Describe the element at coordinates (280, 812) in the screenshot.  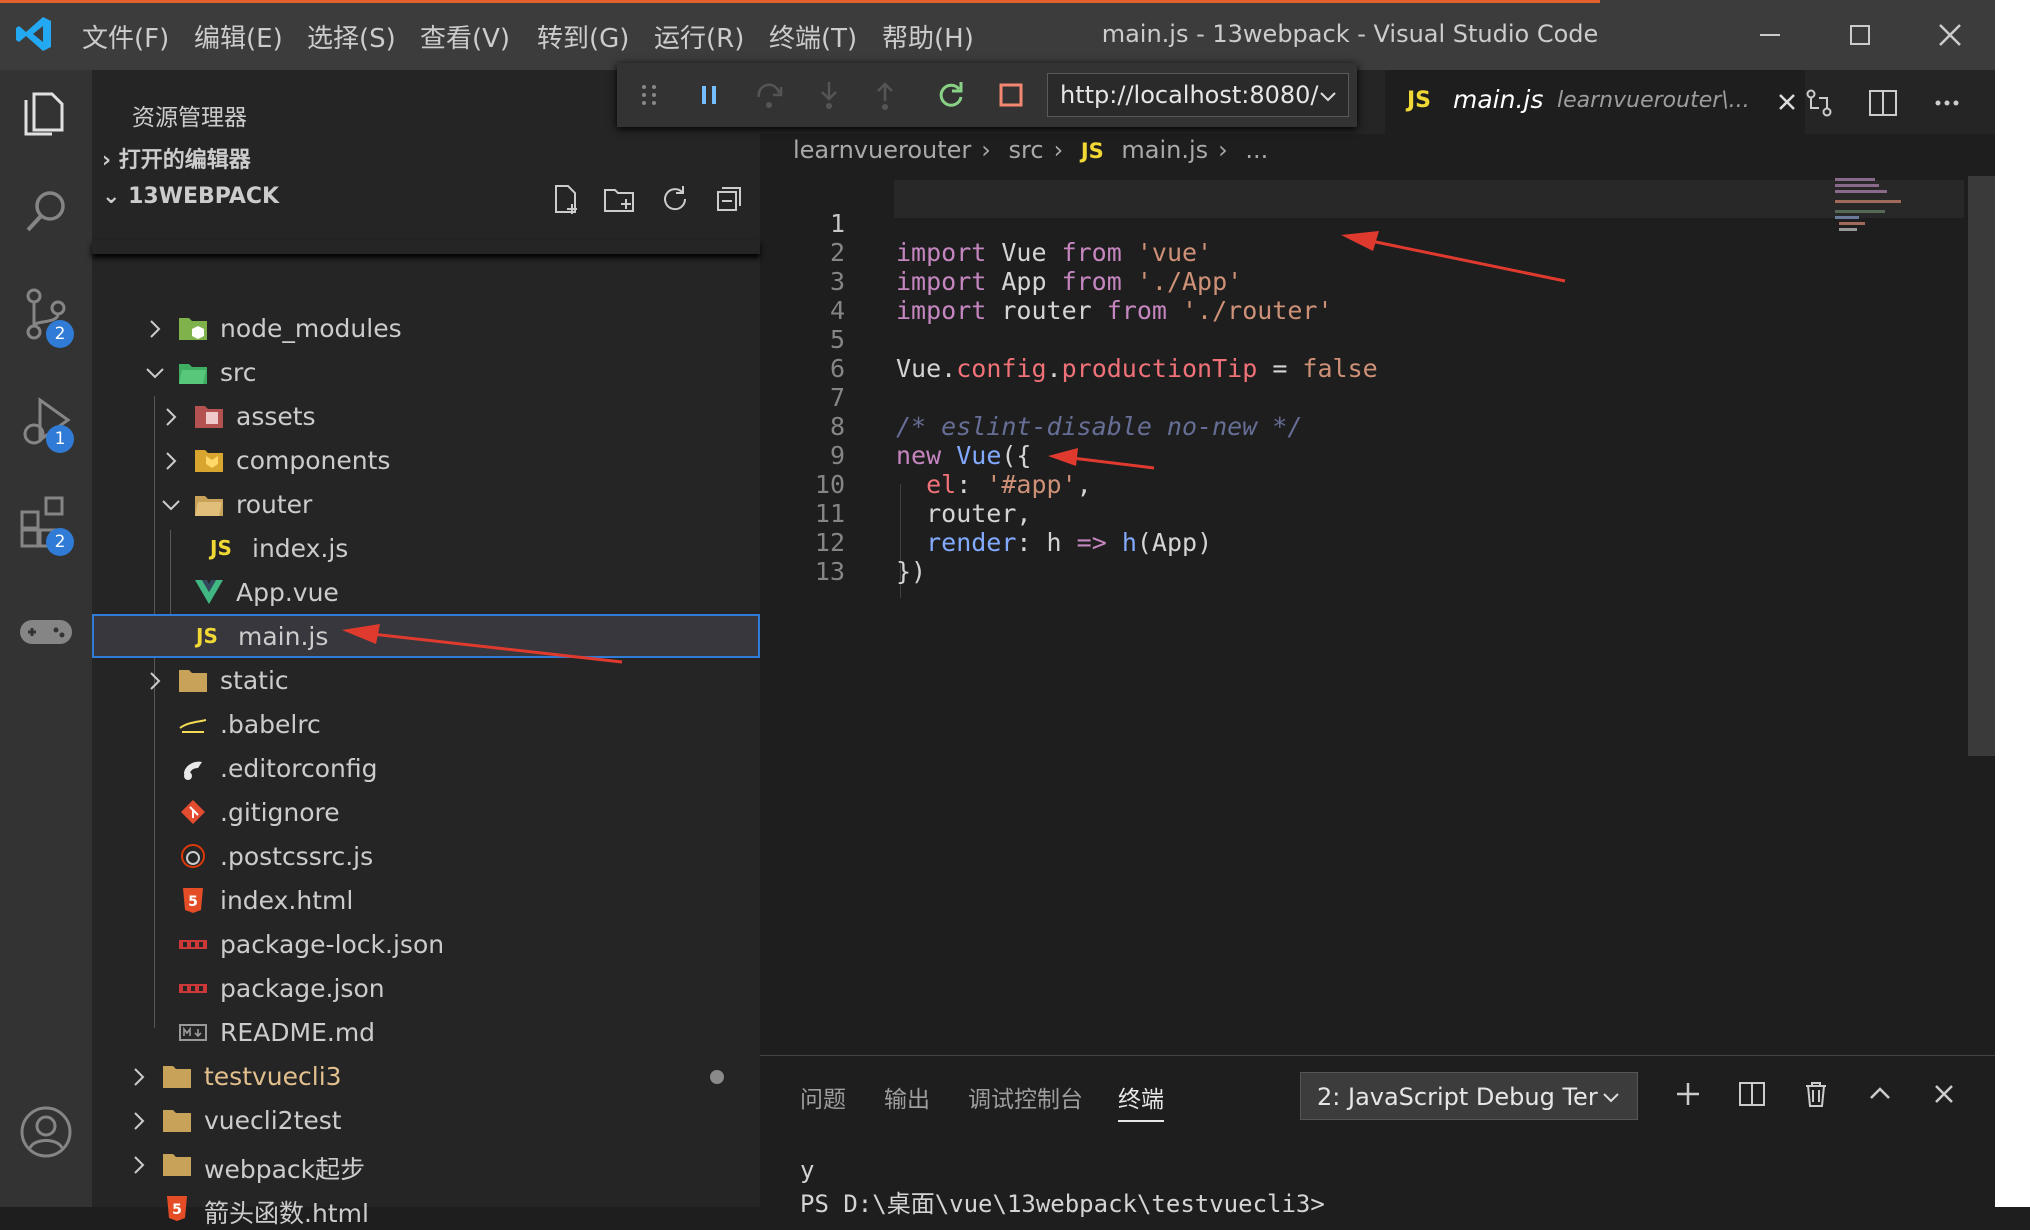
I see `tree-item-label: .gitignore` at that location.